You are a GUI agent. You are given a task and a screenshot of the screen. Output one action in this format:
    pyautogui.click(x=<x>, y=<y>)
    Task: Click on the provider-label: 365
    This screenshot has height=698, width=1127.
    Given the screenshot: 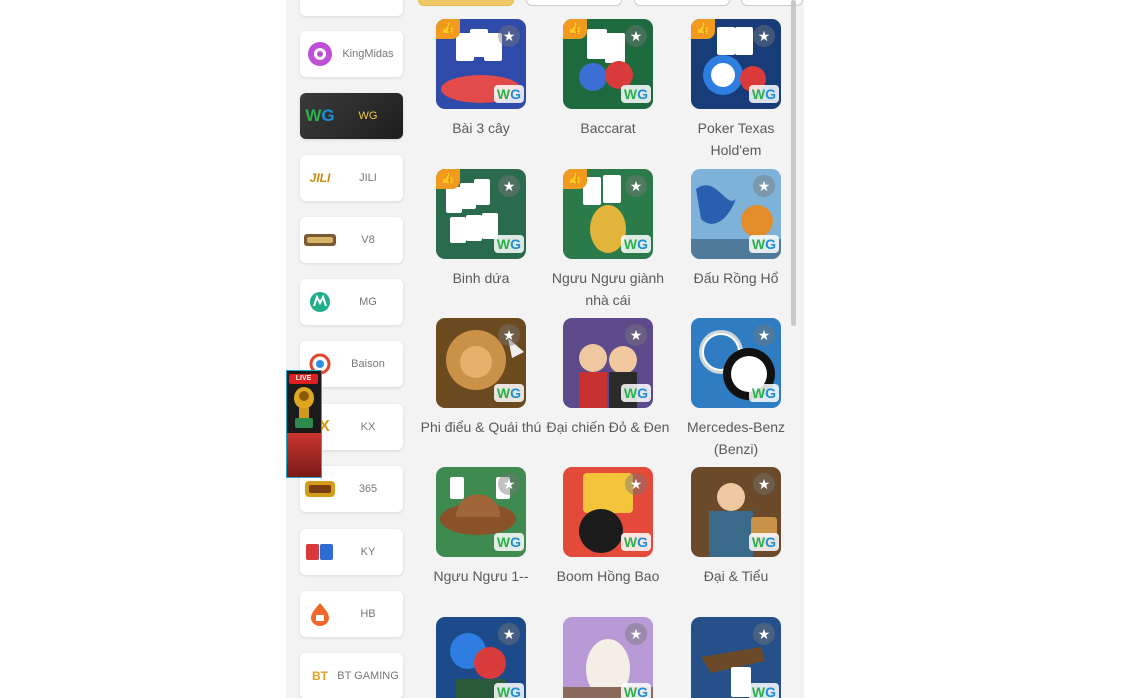 What is the action you would take?
    pyautogui.click(x=368, y=489)
    